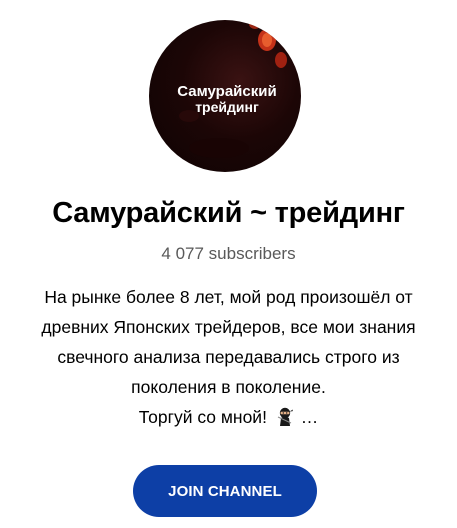  I want to click on channel-title: Самурайский ~ трейдинг, so click(228, 213).